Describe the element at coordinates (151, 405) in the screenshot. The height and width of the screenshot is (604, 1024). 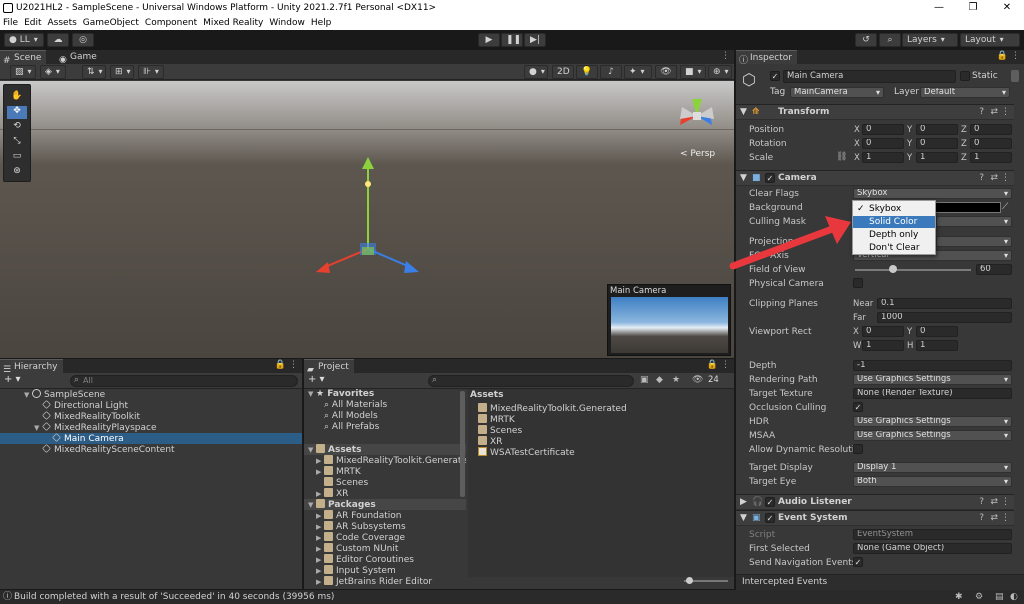
I see `list-item: Directional Light` at that location.